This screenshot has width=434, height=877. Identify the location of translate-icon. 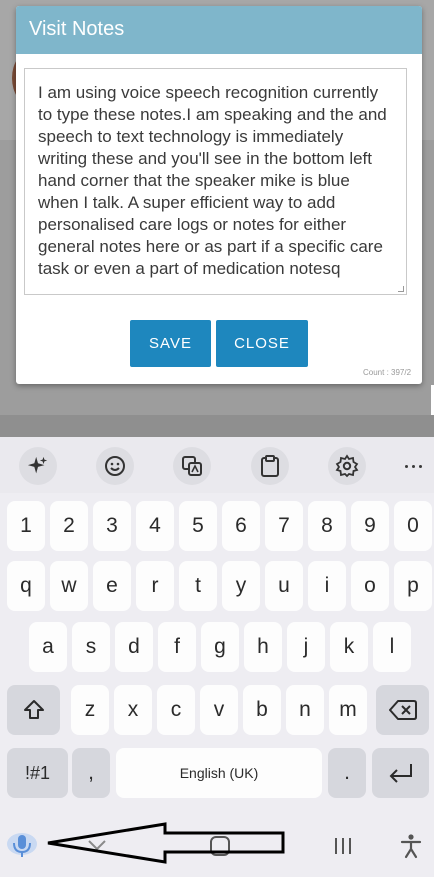
(192, 466).